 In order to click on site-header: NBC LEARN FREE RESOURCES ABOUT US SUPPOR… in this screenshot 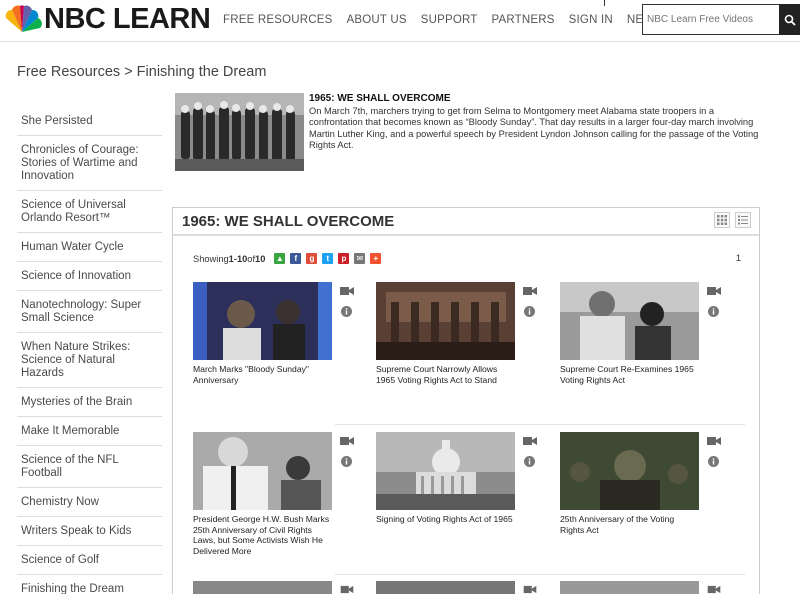, I will do `click(400, 21)`.